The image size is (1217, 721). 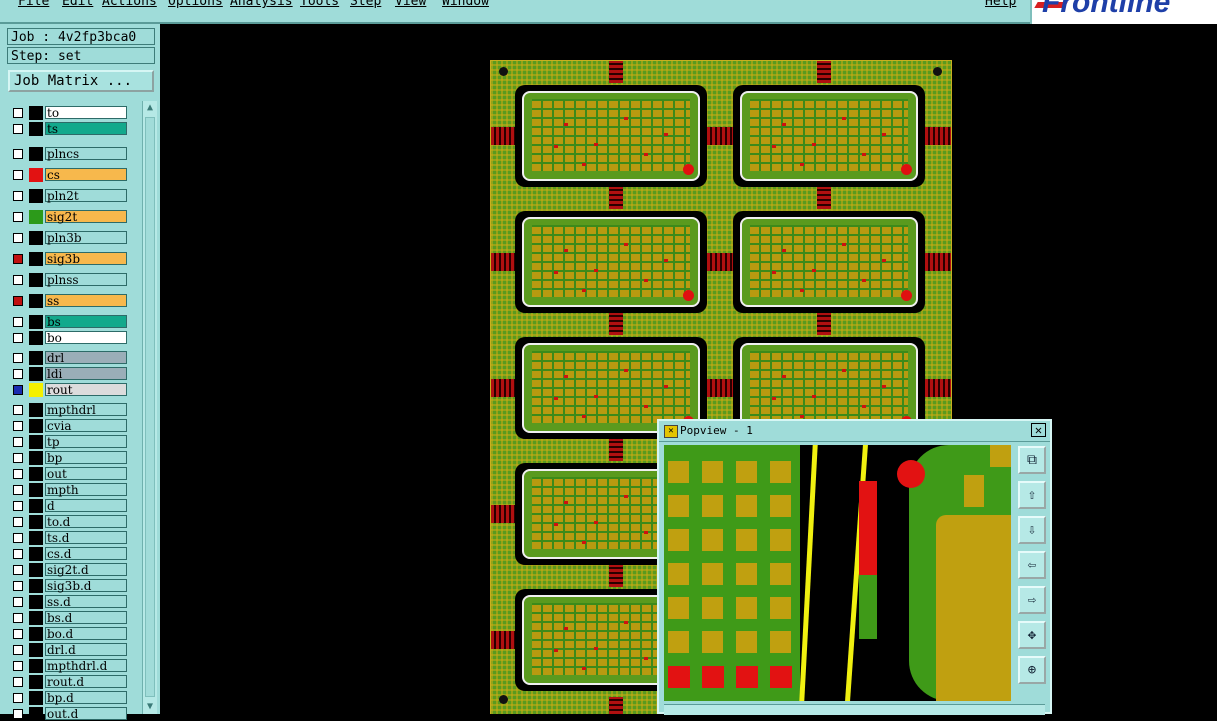 I want to click on layer-row-plncs: plncs, so click(x=70, y=154).